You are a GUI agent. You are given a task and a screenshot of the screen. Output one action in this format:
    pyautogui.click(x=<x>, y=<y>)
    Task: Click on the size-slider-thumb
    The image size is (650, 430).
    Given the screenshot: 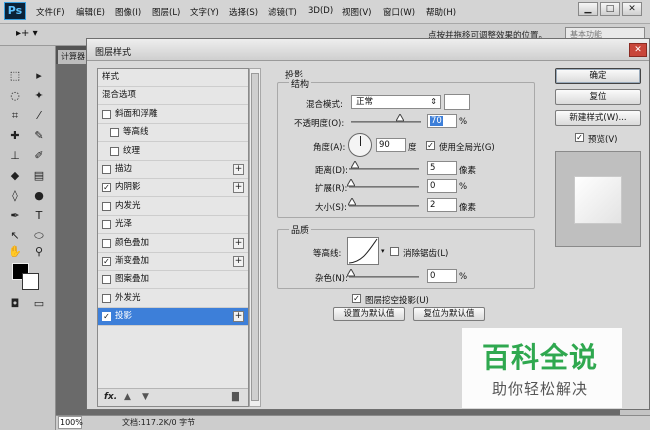 What is the action you would take?
    pyautogui.click(x=352, y=202)
    